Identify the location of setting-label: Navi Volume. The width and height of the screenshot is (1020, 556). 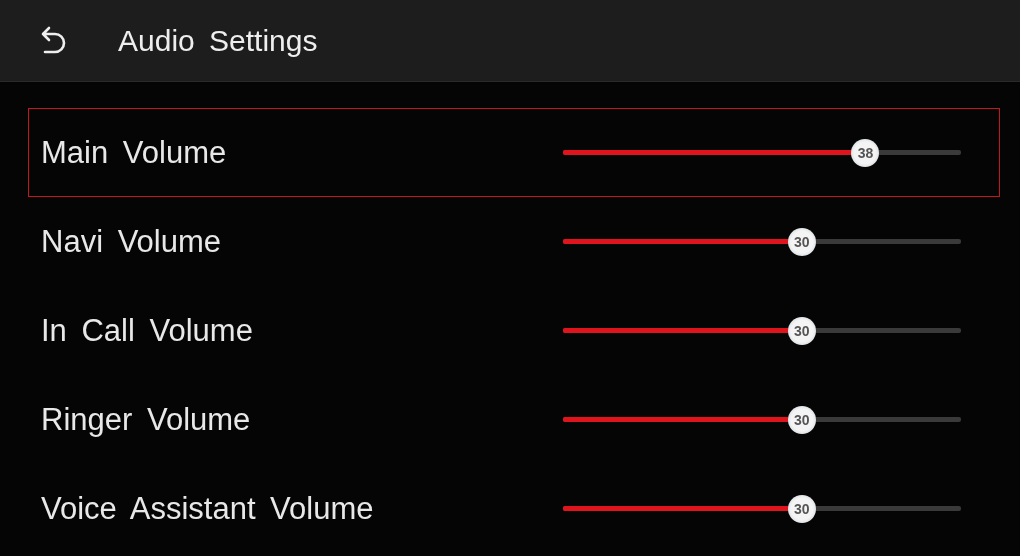
(131, 241).